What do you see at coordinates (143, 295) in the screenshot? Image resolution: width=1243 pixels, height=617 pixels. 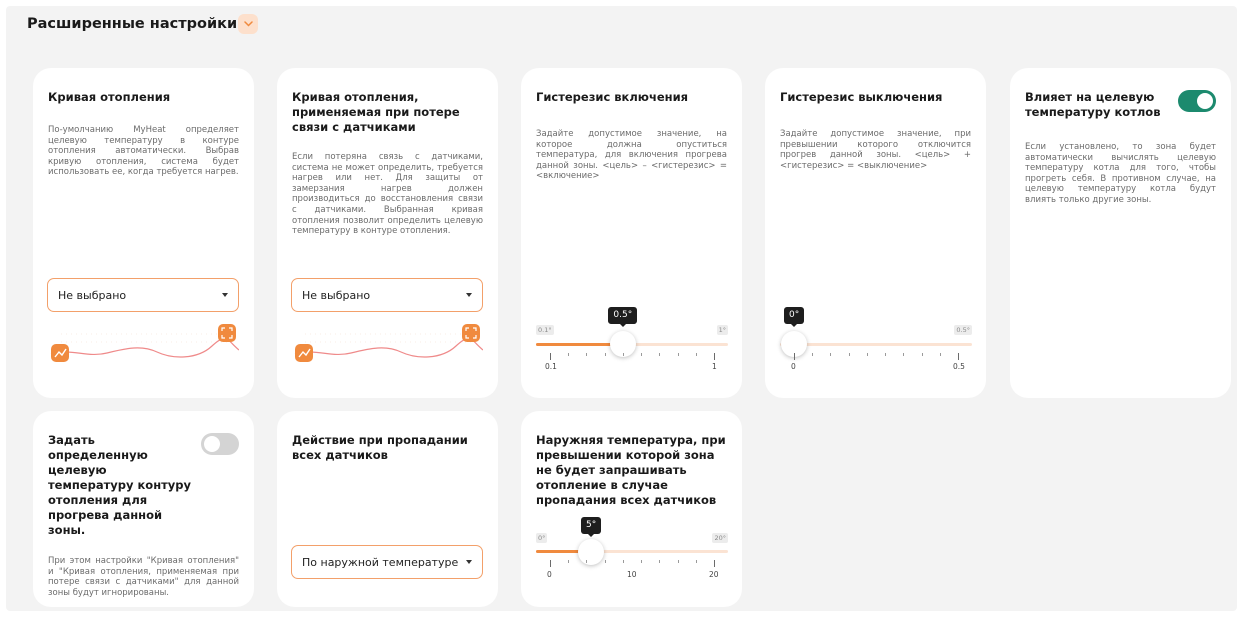 I see `heating-curve-select: Не выбрано` at bounding box center [143, 295].